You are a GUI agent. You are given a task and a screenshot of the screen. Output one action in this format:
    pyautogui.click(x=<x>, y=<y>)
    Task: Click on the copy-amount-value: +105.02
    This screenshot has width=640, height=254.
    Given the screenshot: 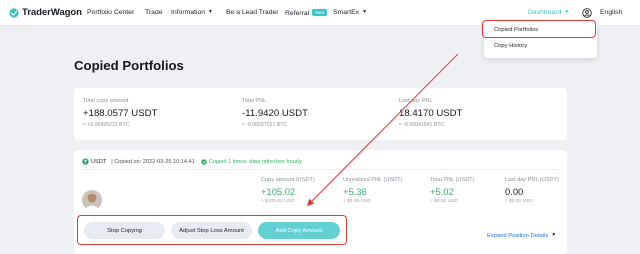 What is the action you would take?
    pyautogui.click(x=278, y=191)
    